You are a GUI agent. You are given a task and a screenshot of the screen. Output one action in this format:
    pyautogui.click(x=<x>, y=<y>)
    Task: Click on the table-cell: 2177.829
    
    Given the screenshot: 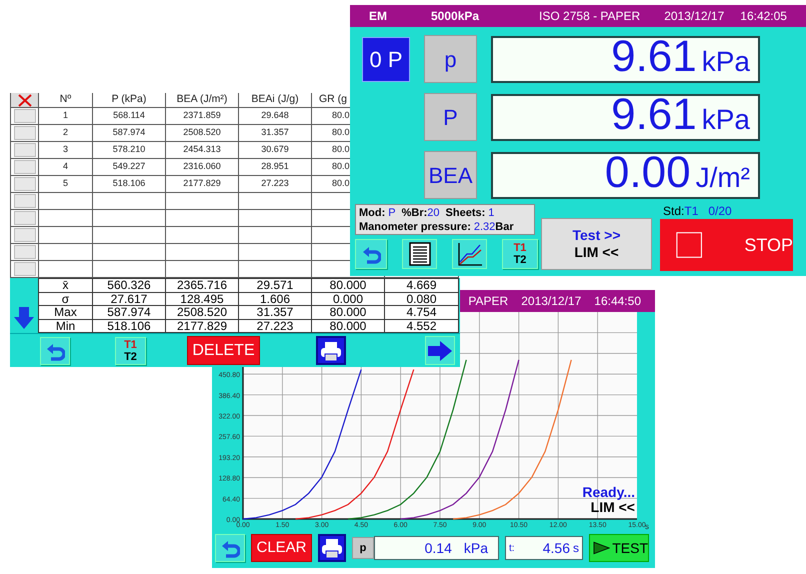 What is the action you would take?
    pyautogui.click(x=202, y=184)
    